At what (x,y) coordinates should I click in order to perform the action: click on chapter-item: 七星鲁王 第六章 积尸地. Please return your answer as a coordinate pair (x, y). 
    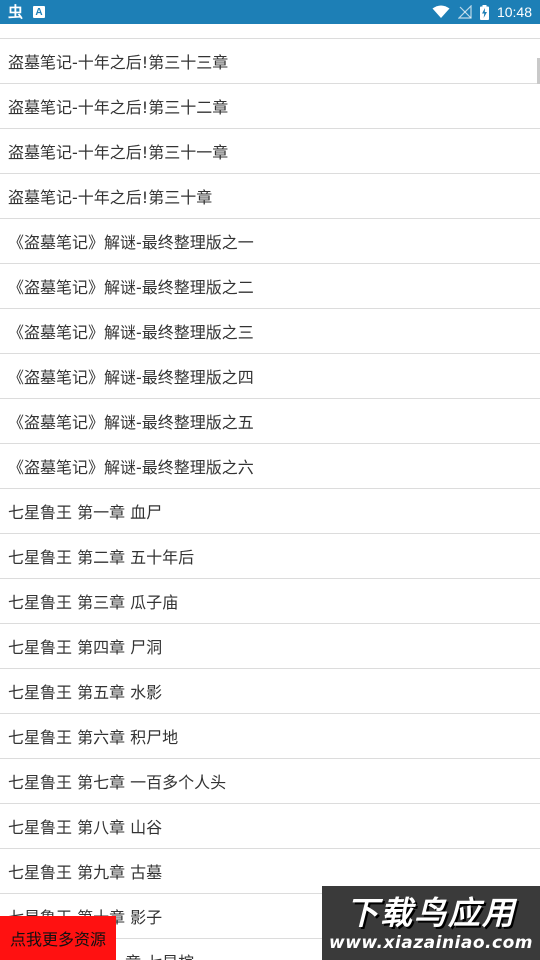
    Looking at the image, I should click on (270, 736).